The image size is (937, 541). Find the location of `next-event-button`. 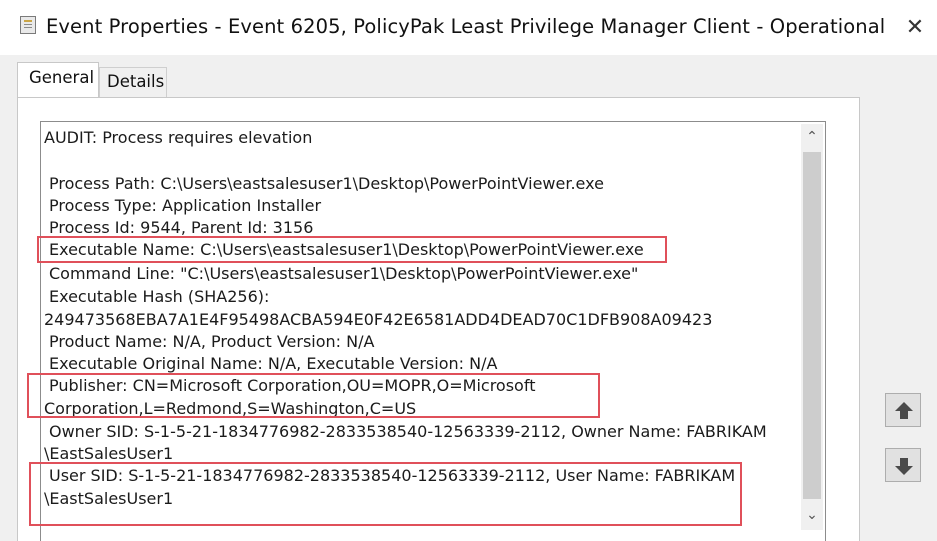

next-event-button is located at coordinates (903, 465).